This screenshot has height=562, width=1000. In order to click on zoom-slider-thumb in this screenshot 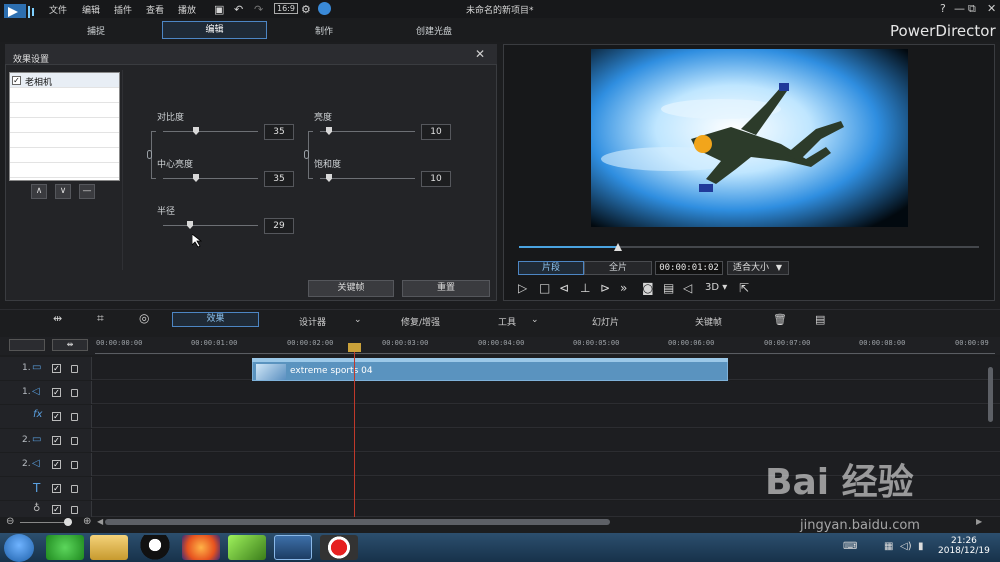, I will do `click(68, 522)`.